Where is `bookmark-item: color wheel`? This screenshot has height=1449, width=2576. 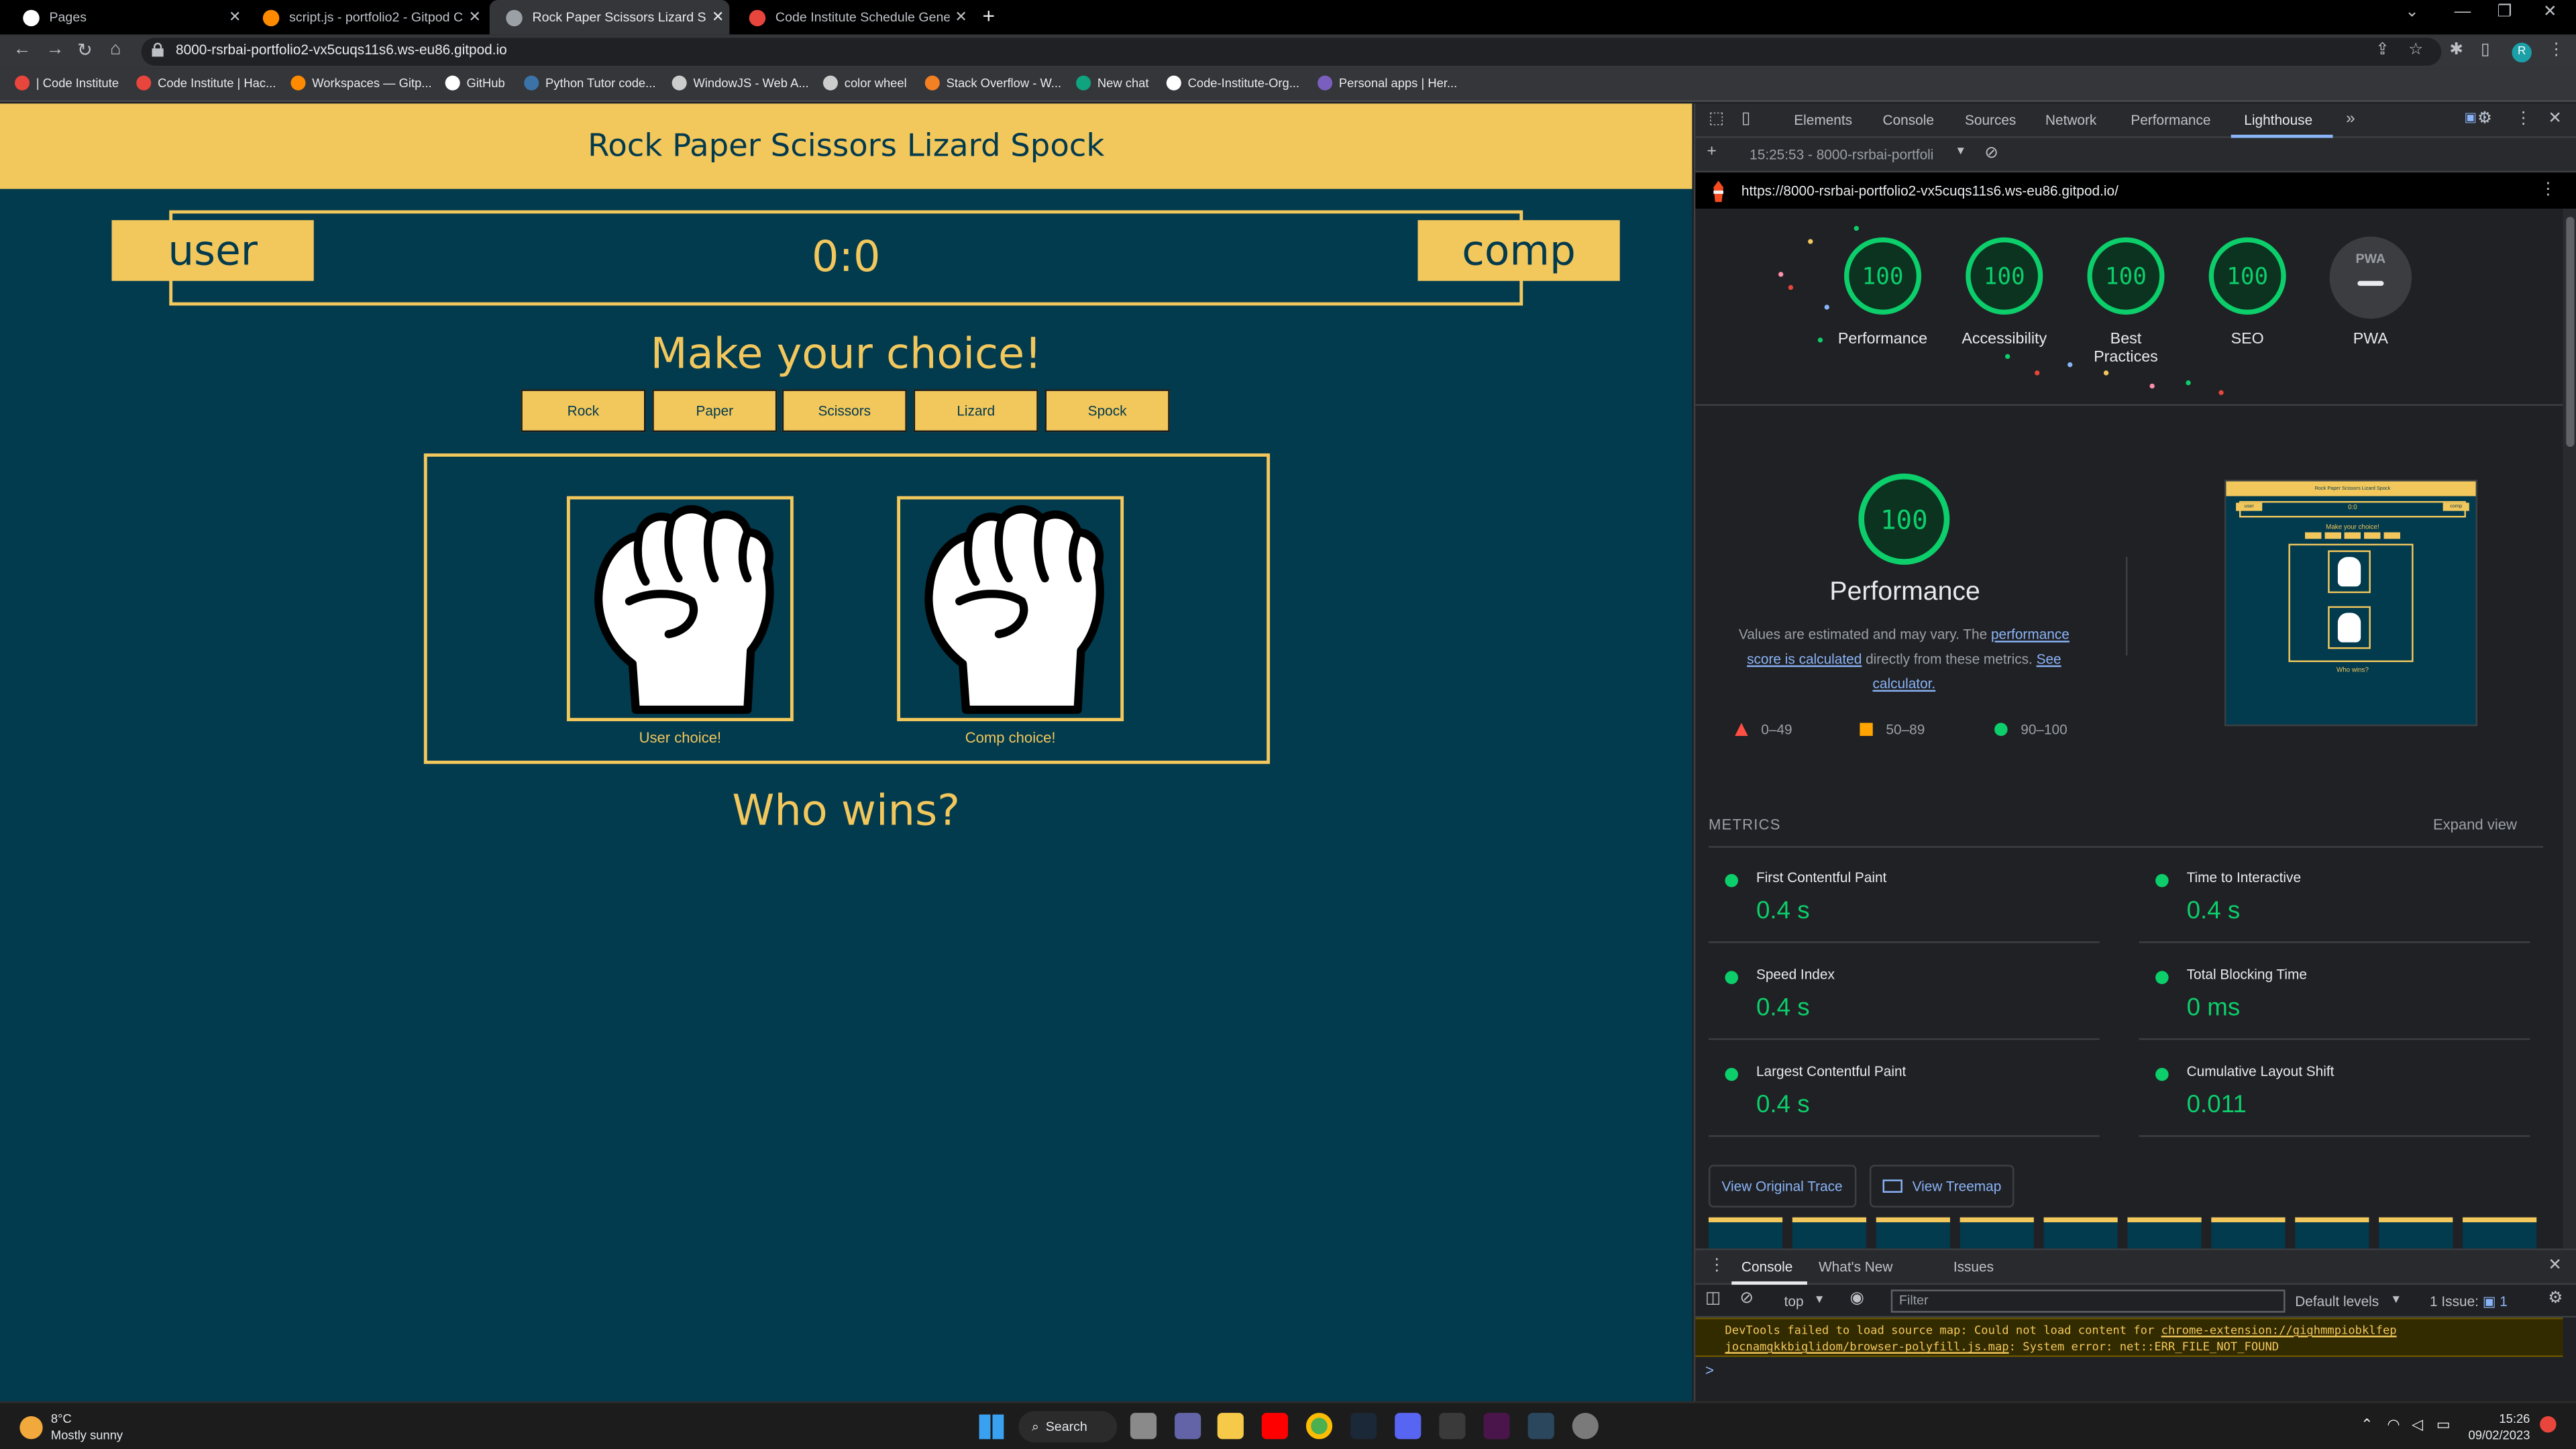
bookmark-item: color wheel is located at coordinates (864, 83).